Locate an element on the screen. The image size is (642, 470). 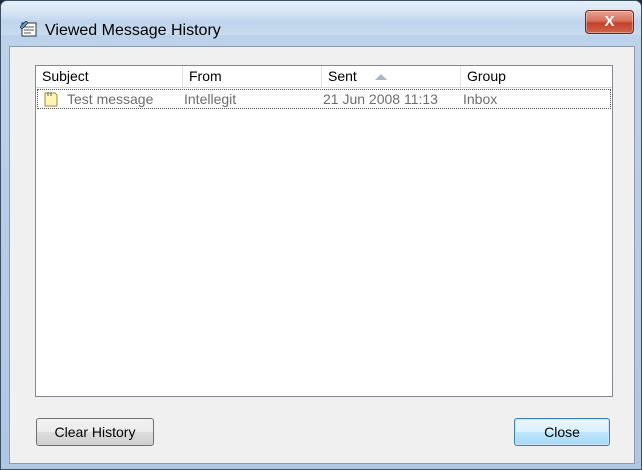
column-header-group: Group is located at coordinates (536, 76).